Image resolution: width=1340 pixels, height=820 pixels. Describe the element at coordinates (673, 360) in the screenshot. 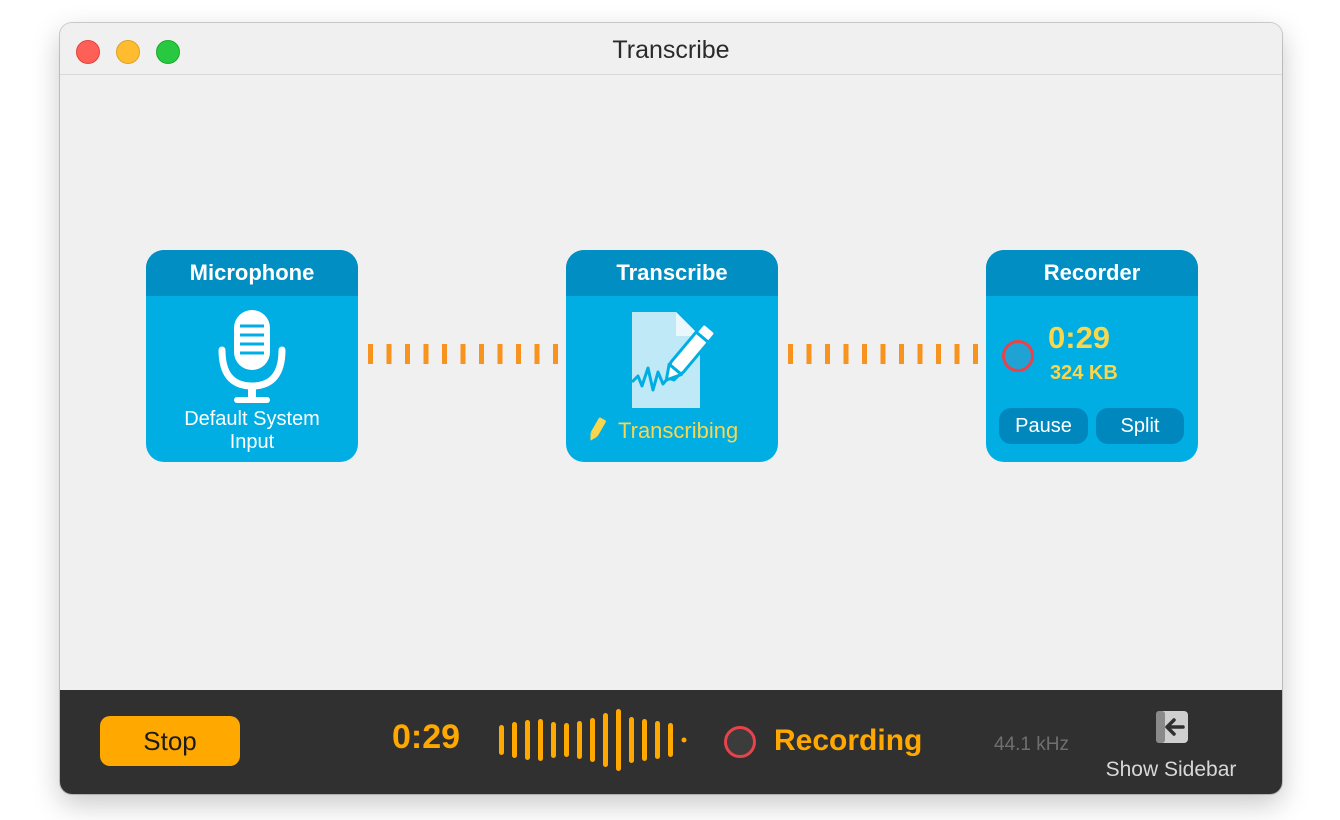

I see `document-pen-icon` at that location.